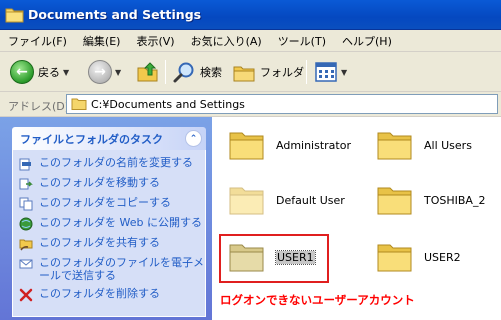 The image size is (501, 320). What do you see at coordinates (102, 41) in the screenshot?
I see `menu-edit: 編集(E)` at bounding box center [102, 41].